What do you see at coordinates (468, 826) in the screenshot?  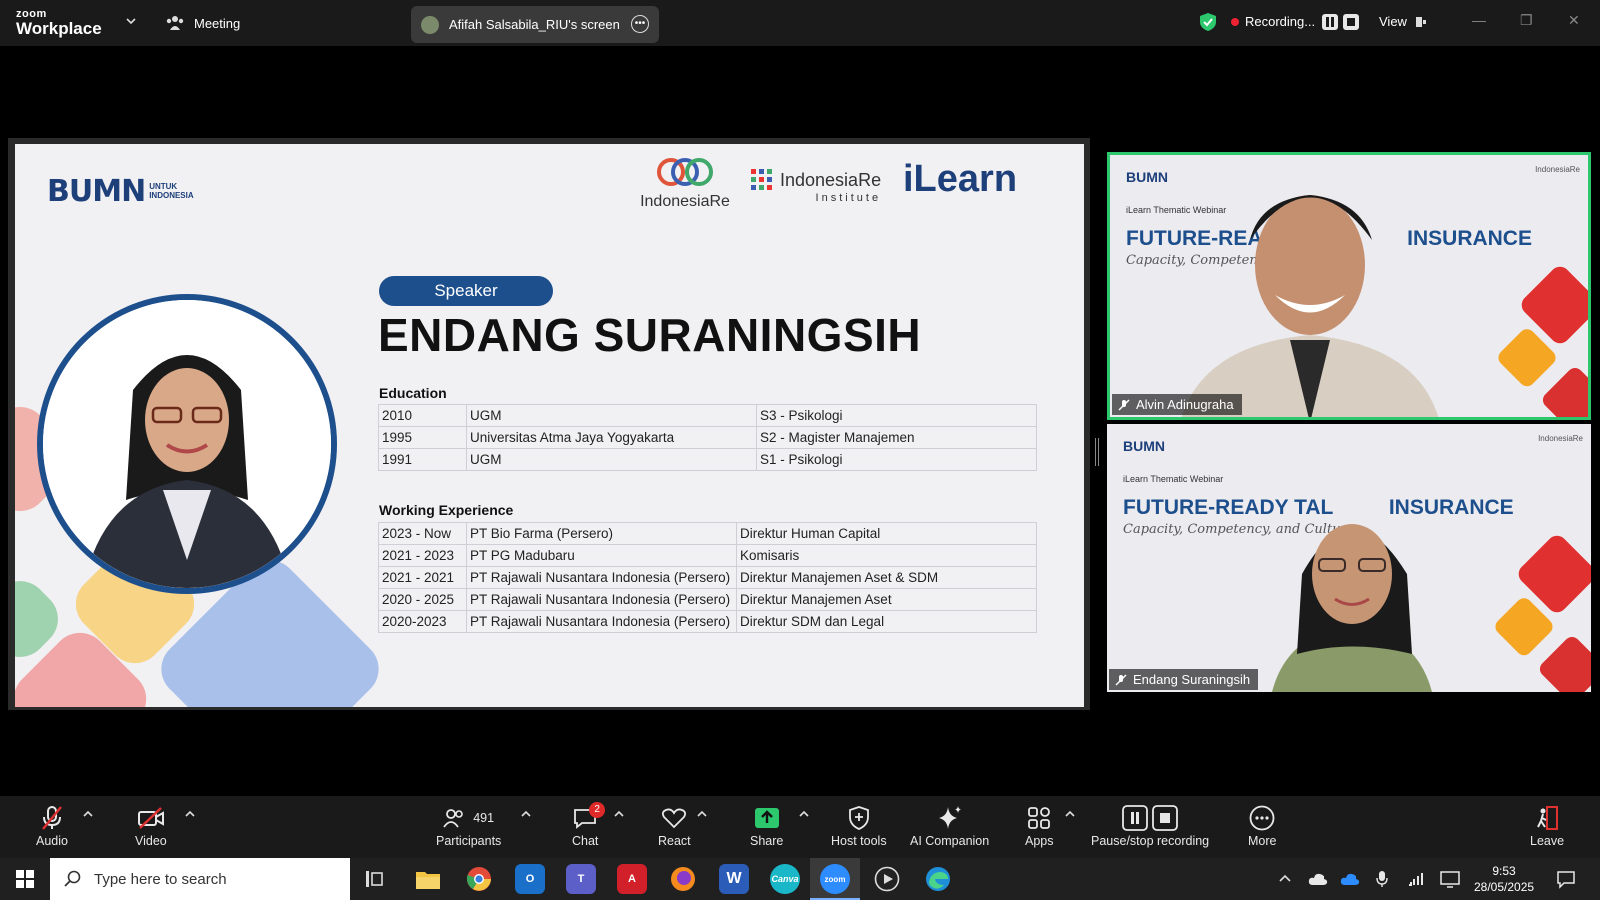 I see `participants-button: 491 Participants` at bounding box center [468, 826].